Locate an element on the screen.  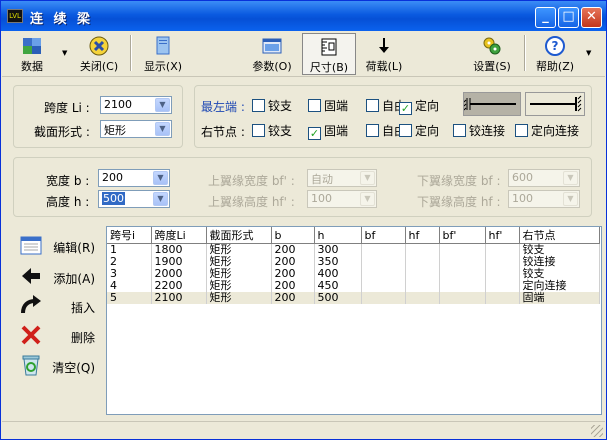
show-button: 显示(X) is located at coordinates (163, 54).